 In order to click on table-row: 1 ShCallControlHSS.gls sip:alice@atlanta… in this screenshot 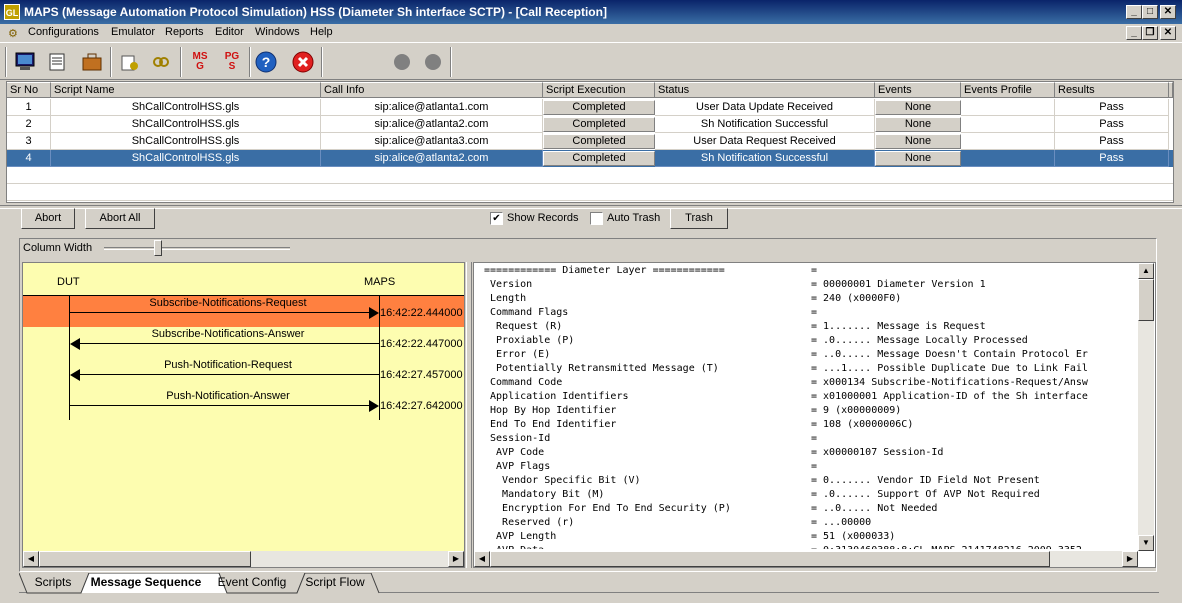, I will do `click(590, 107)`.